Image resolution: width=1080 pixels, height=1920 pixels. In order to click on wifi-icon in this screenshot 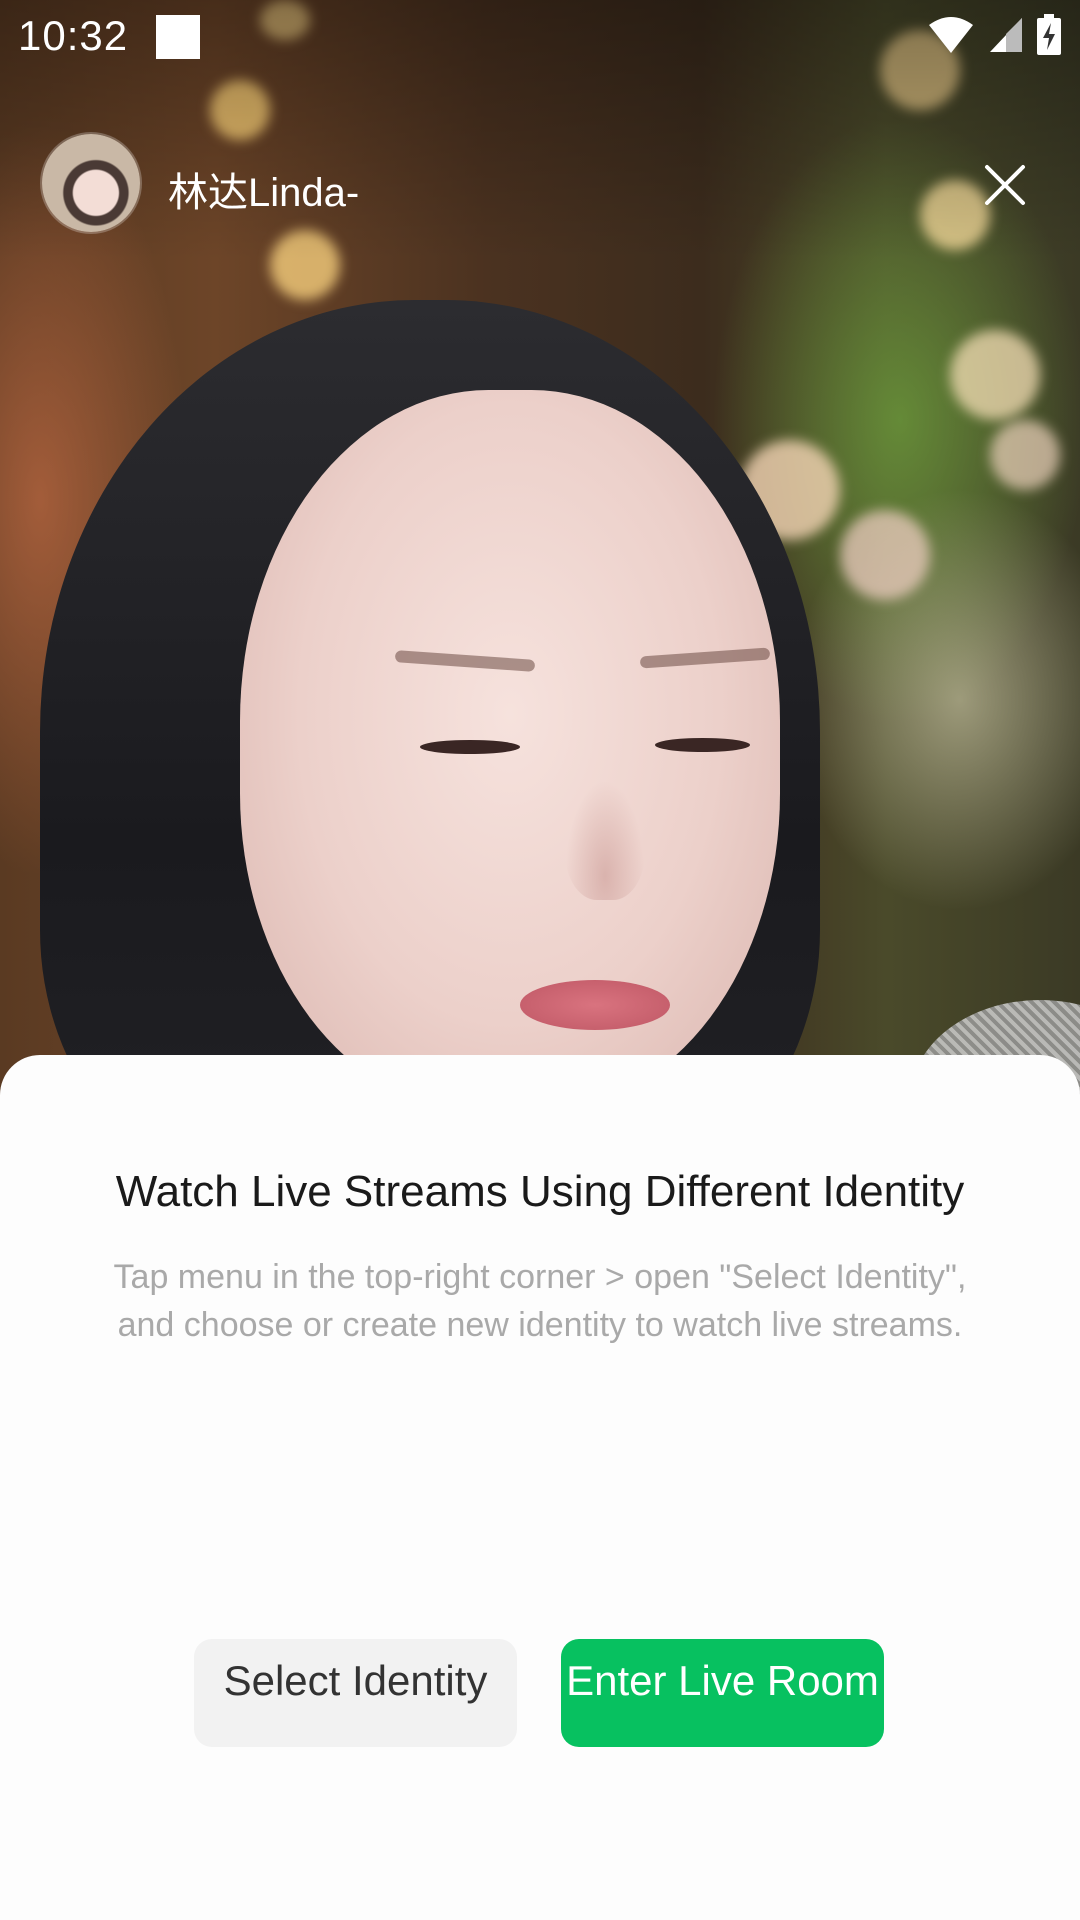, I will do `click(951, 35)`.